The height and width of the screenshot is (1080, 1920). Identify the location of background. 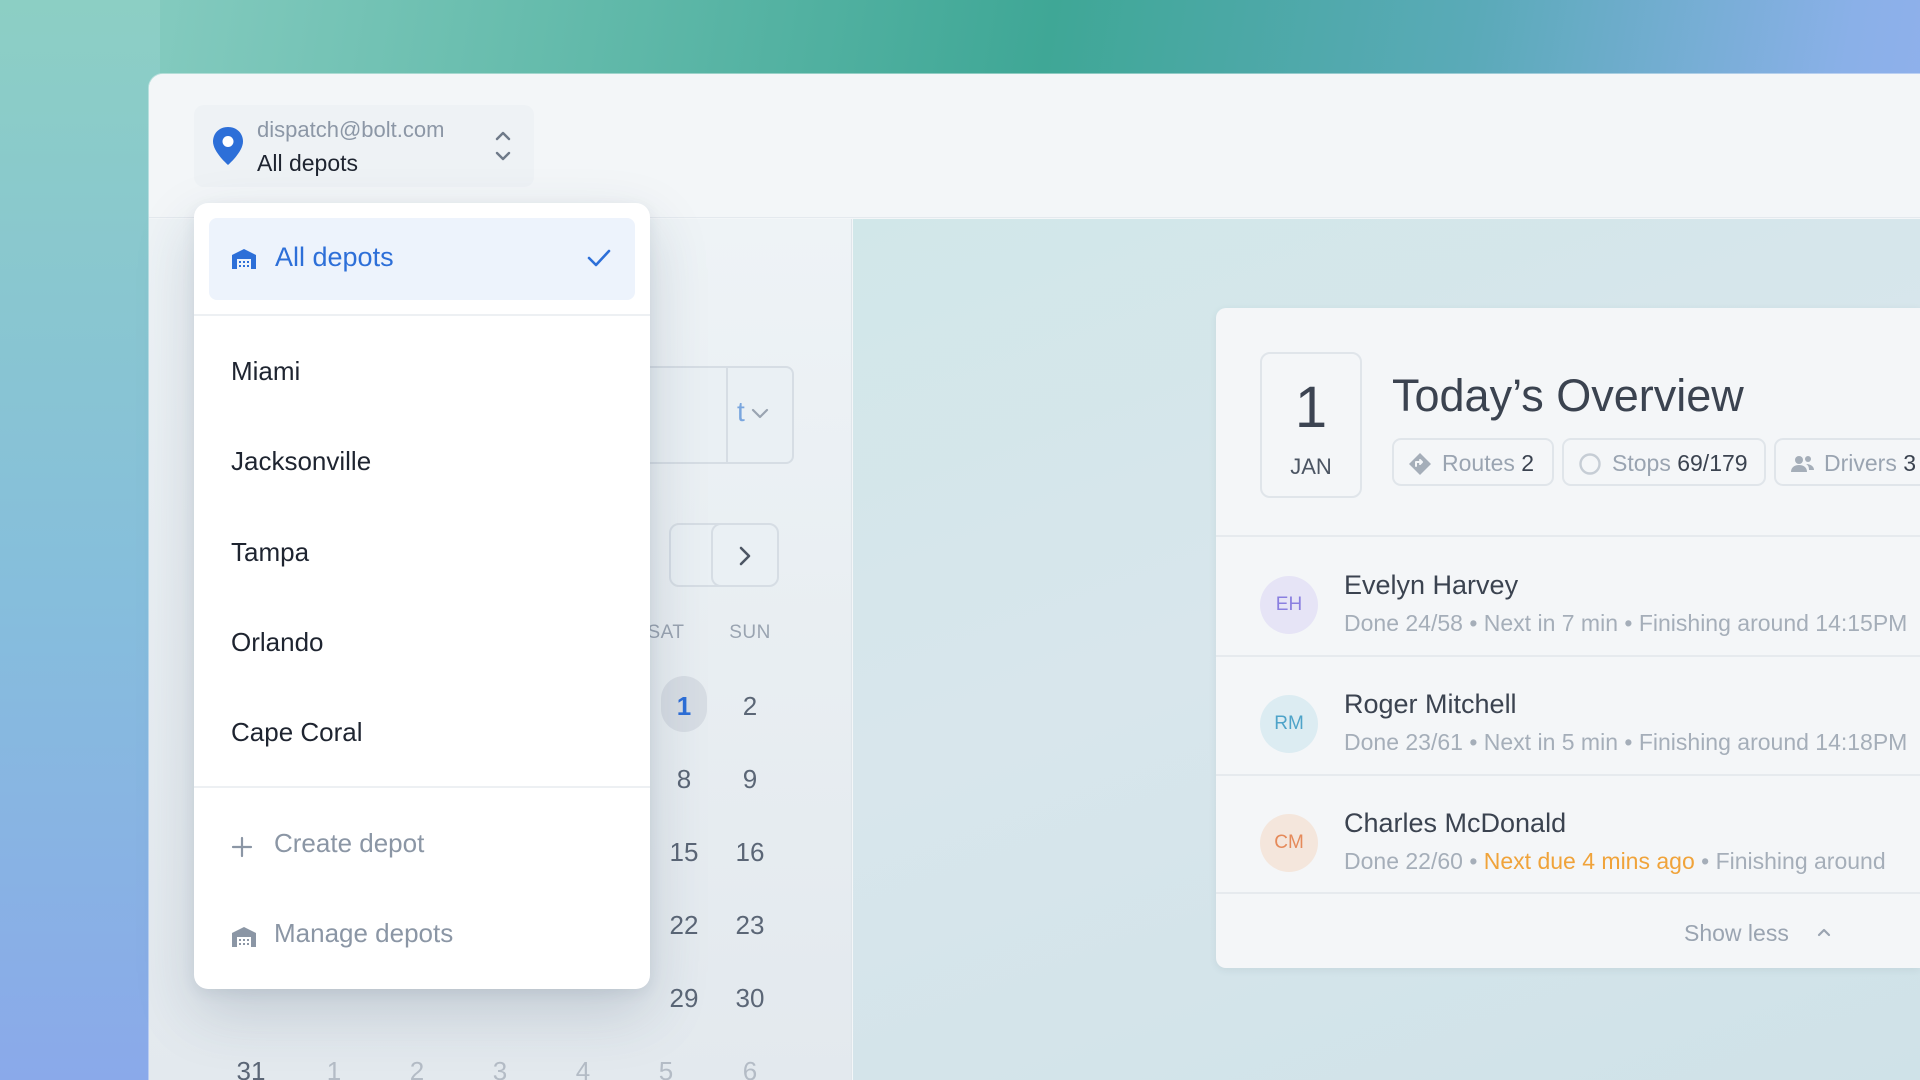
(80, 540).